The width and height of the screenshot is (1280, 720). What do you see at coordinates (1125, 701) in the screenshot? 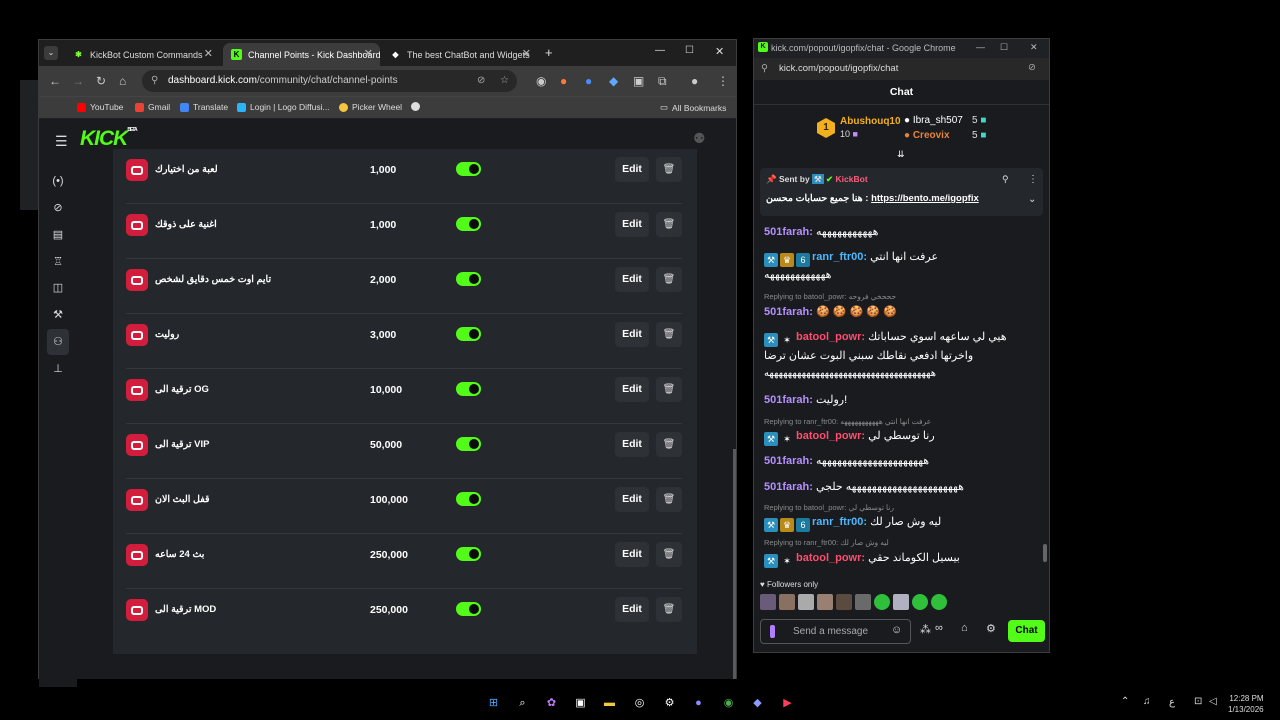
I see `tray-chevron-up-icon: ⌃` at bounding box center [1125, 701].